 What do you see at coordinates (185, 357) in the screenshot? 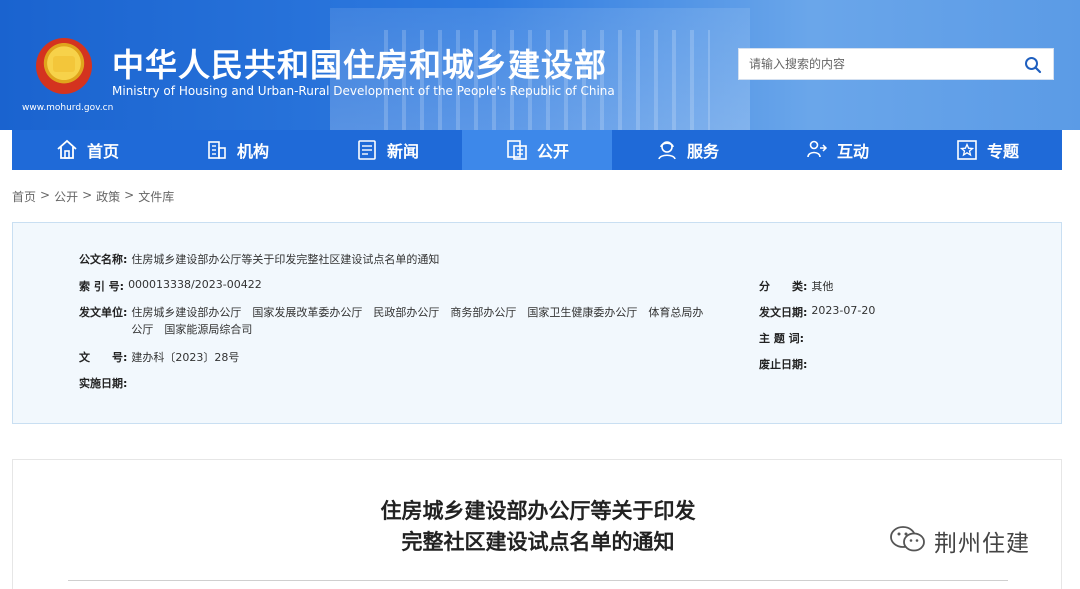
I see `meta-docno-value: 建办科〔2023〕28号` at bounding box center [185, 357].